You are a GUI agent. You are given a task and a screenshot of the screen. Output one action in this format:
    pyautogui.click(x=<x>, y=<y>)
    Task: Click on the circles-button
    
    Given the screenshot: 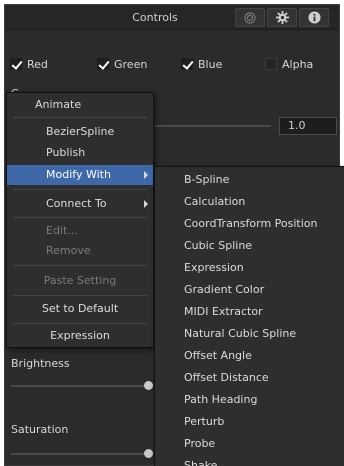 What is the action you would take?
    pyautogui.click(x=250, y=17)
    